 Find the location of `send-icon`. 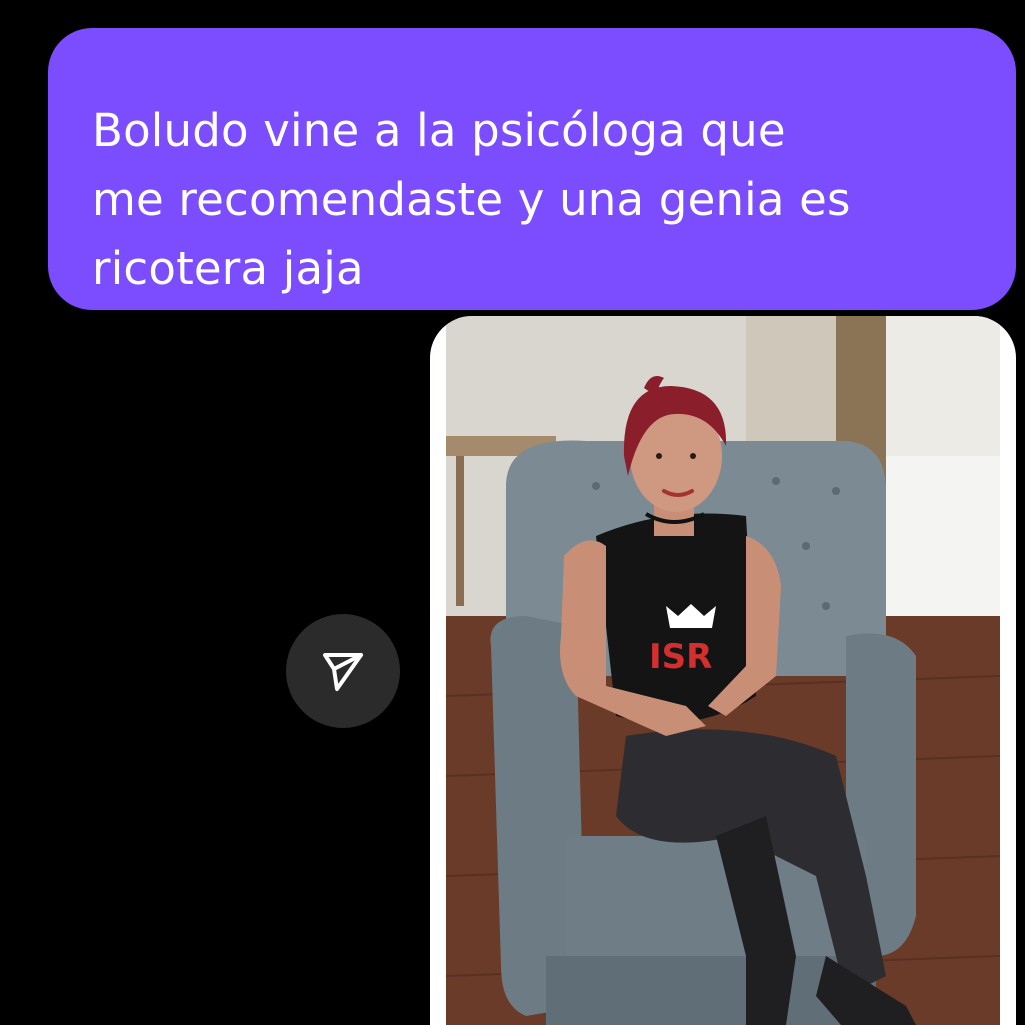

send-icon is located at coordinates (343, 672).